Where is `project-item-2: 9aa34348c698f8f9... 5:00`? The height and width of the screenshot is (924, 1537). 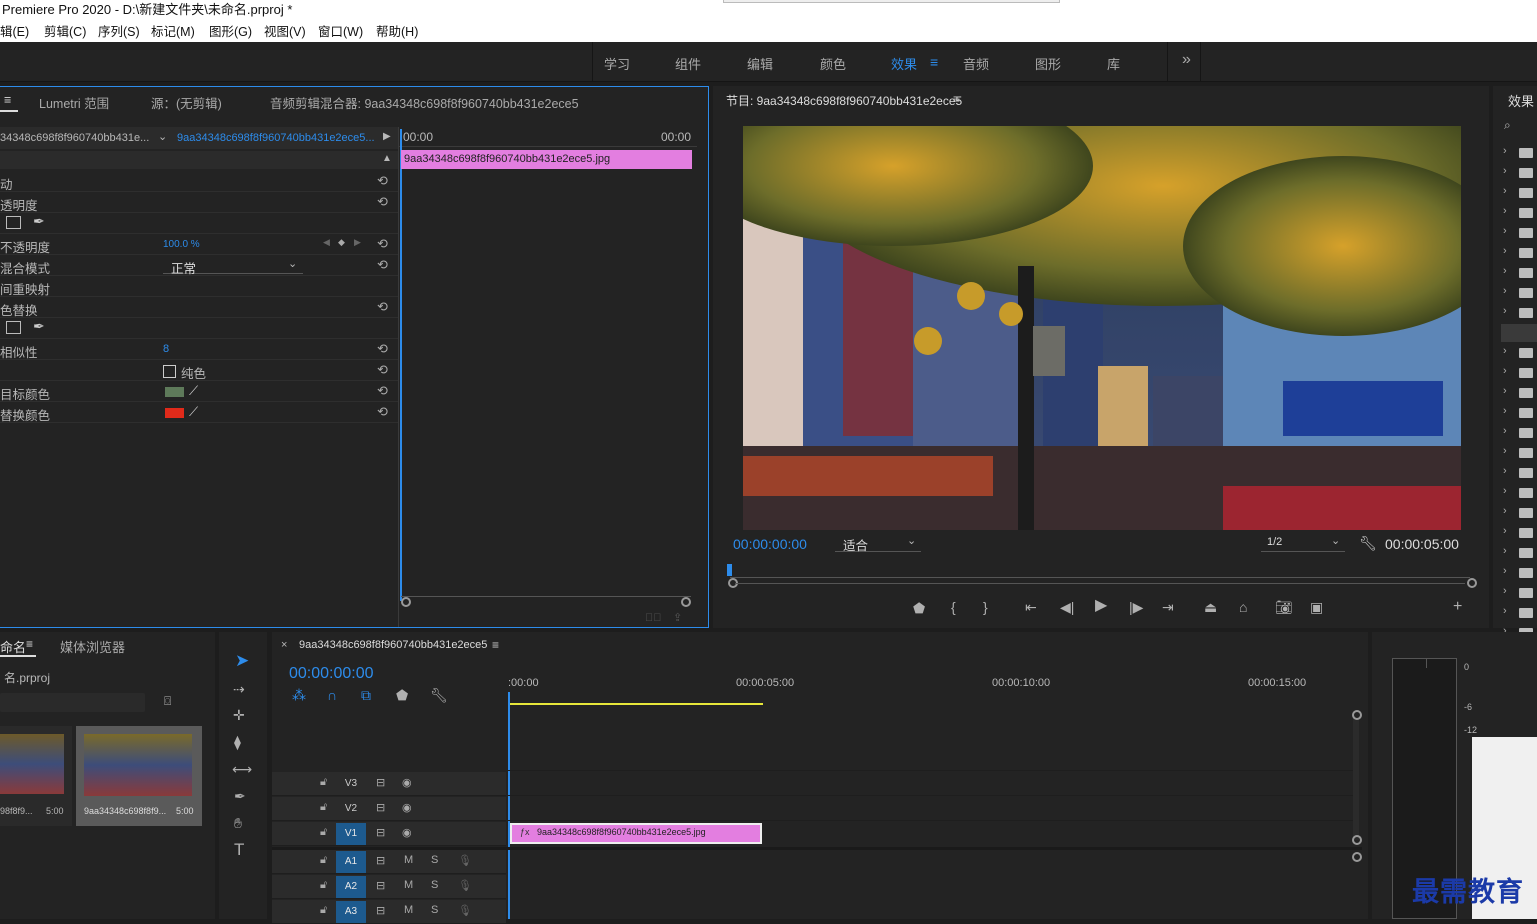 project-item-2: 9aa34348c698f8f9... 5:00 is located at coordinates (139, 776).